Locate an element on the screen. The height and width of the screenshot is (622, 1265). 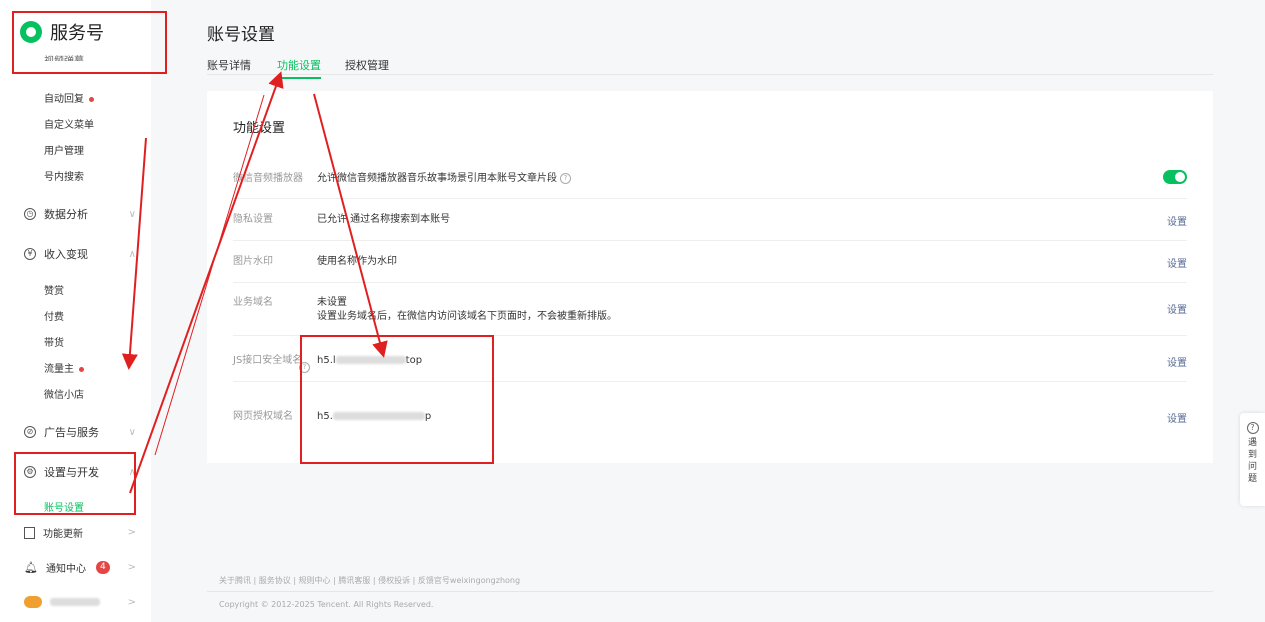
settings-row-watermark: 图片水印 使用名称作为水印 设置 is located at coordinates (710, 262).